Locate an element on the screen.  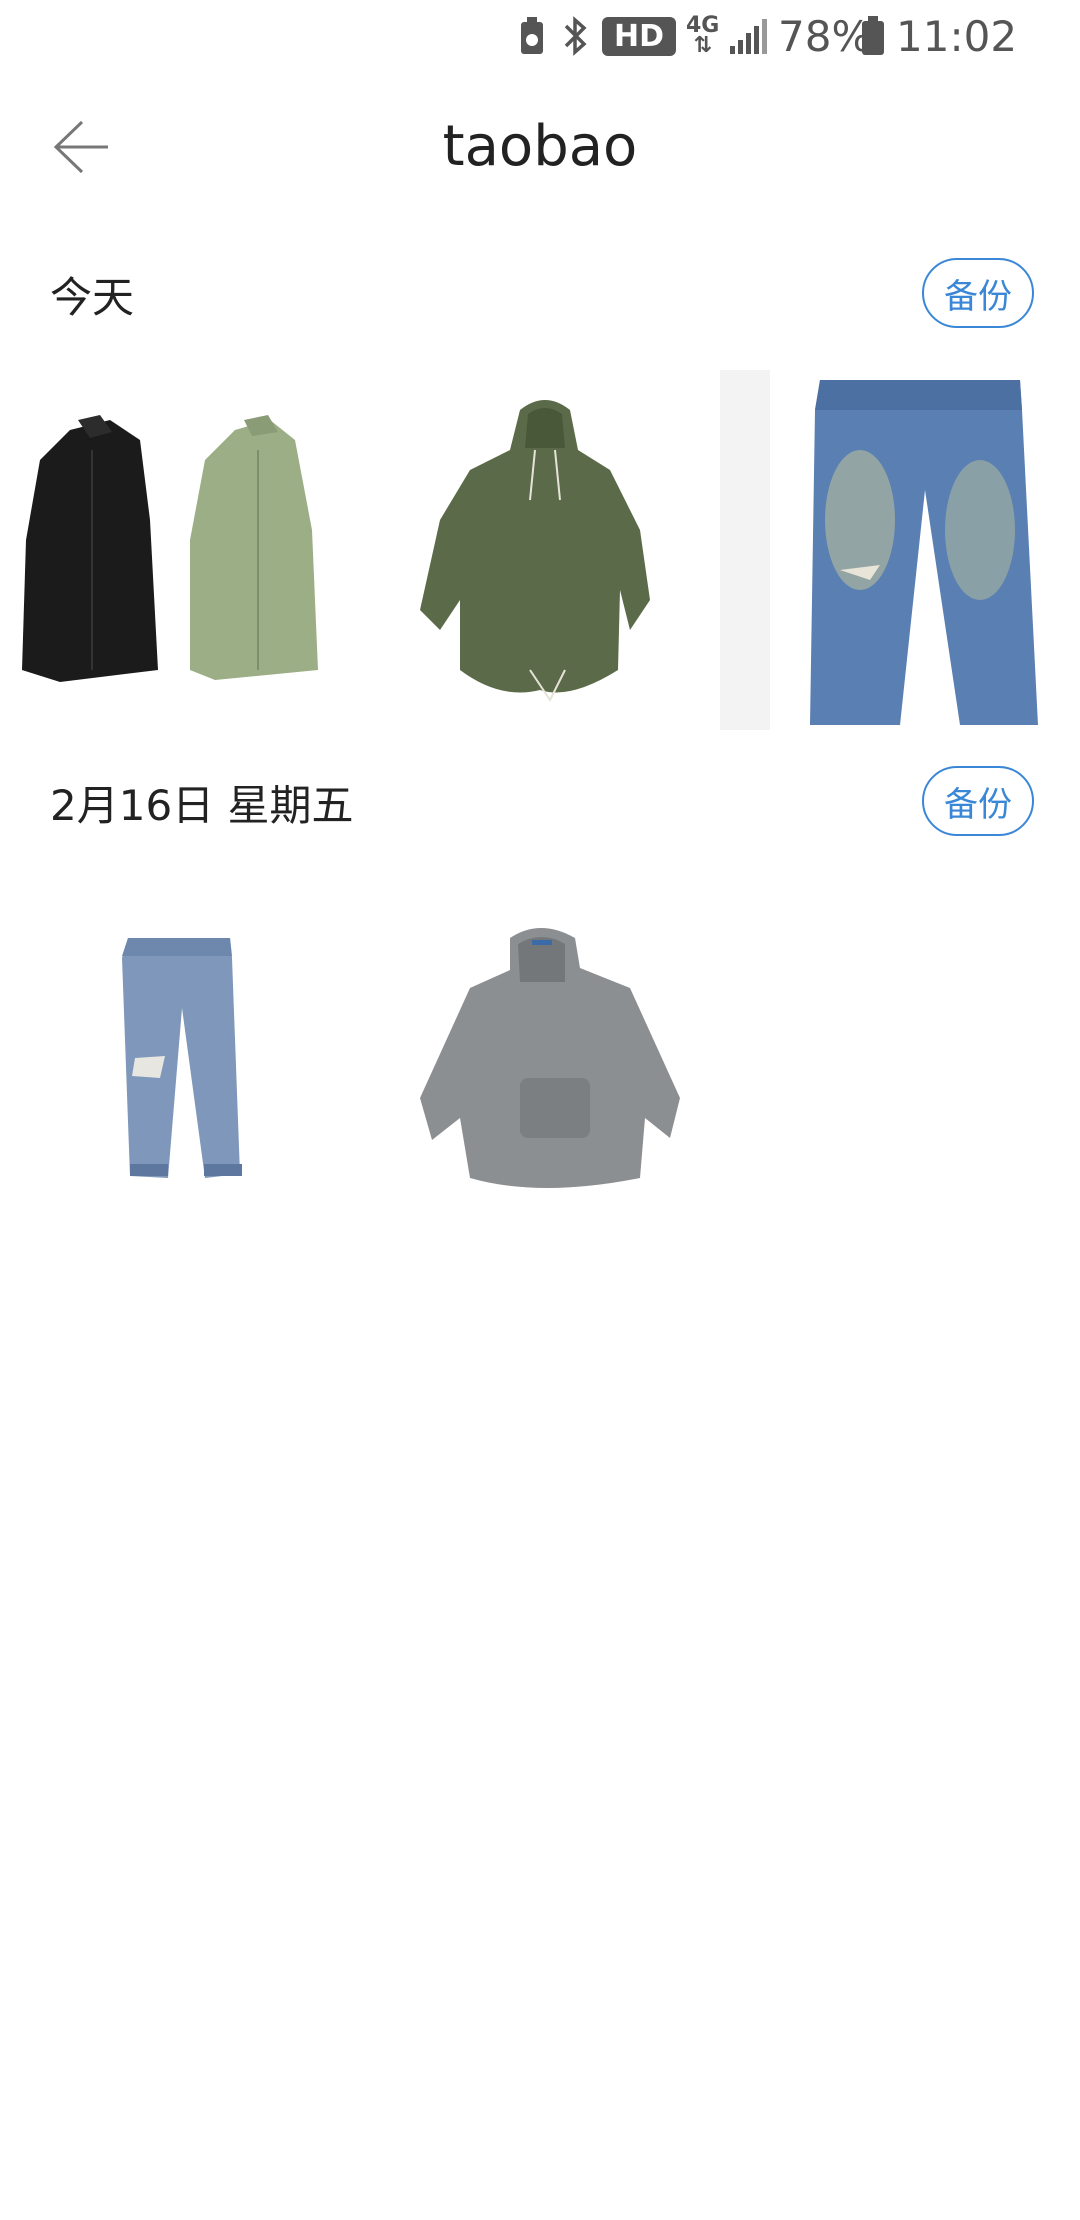
signal-icon is located at coordinates (748, 36).